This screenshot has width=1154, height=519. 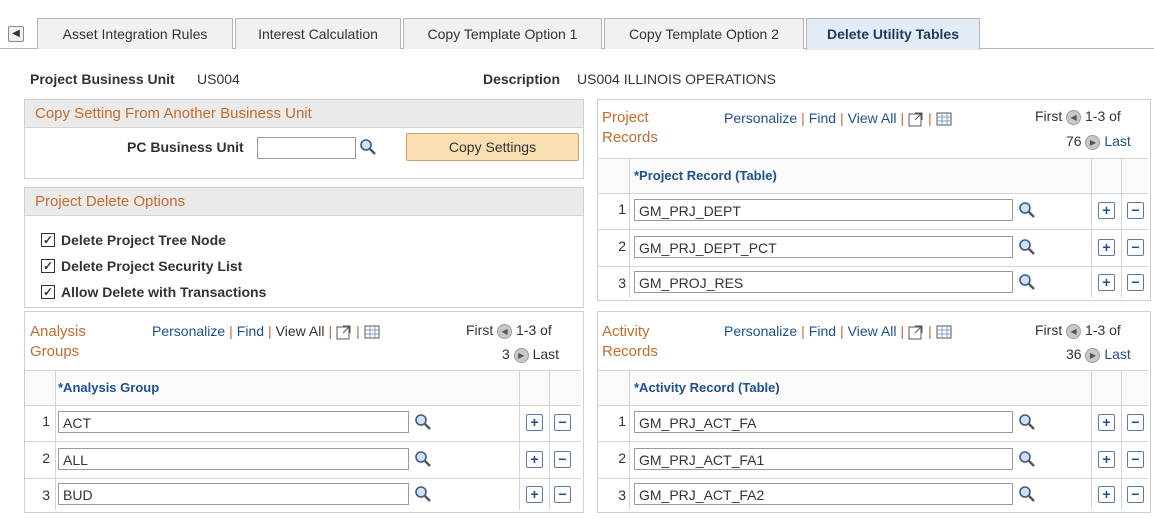 I want to click on pc-business-unit-input, so click(x=306, y=148).